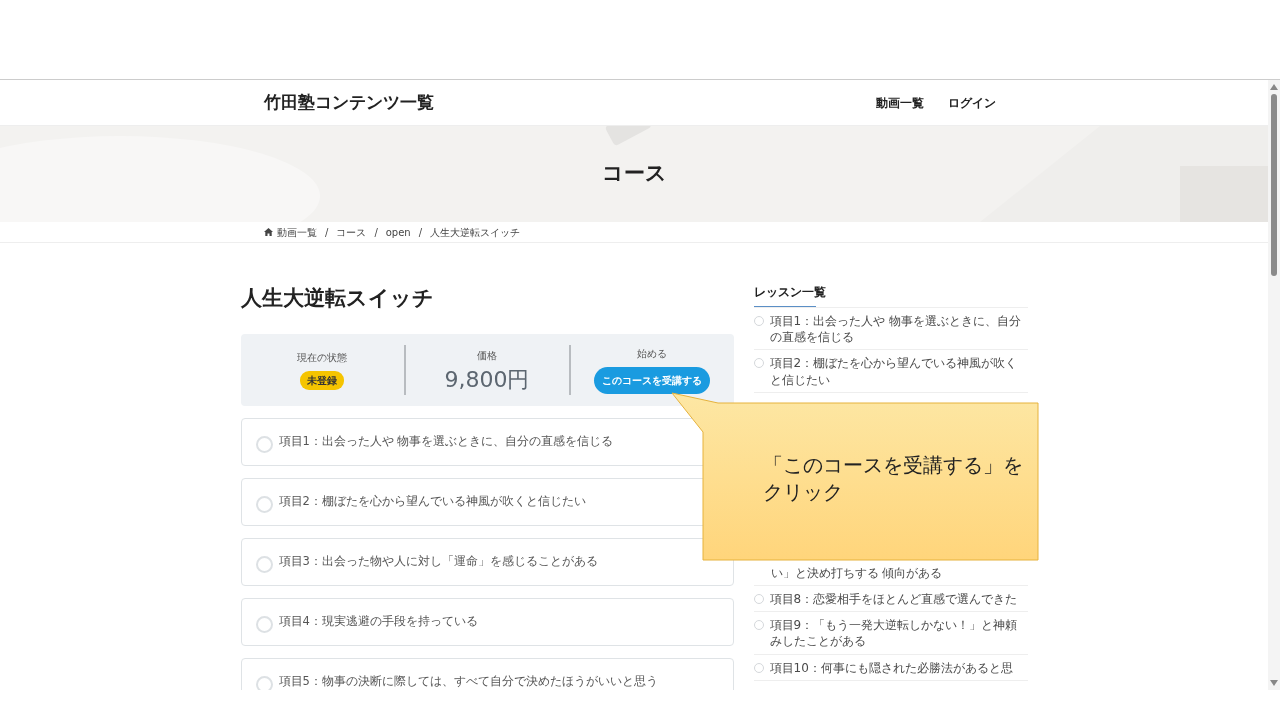 This screenshot has width=1280, height=720. I want to click on breadcrumb-link: コース, so click(351, 232).